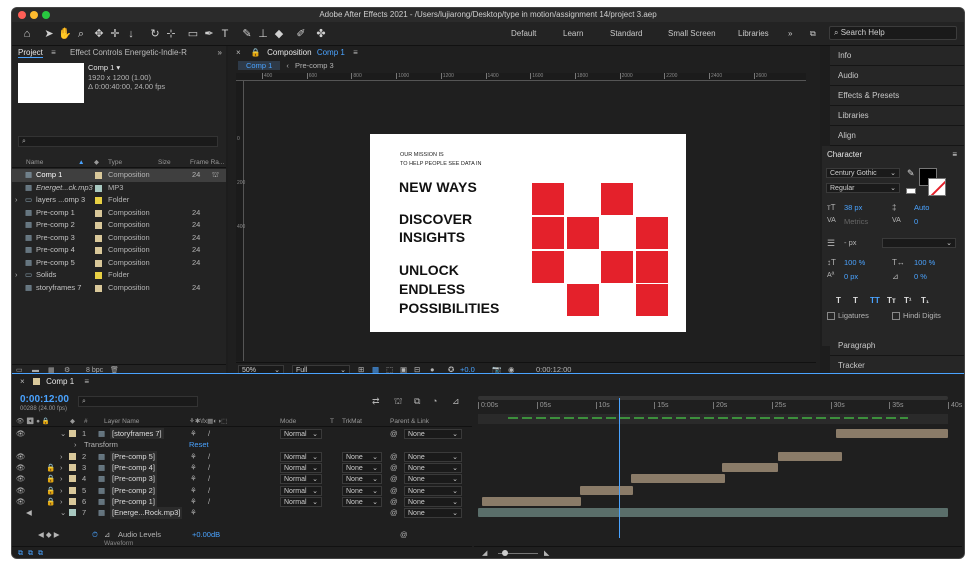  Describe the element at coordinates (417, 401) in the screenshot. I see `shy-layers-icon: ⧉` at that location.